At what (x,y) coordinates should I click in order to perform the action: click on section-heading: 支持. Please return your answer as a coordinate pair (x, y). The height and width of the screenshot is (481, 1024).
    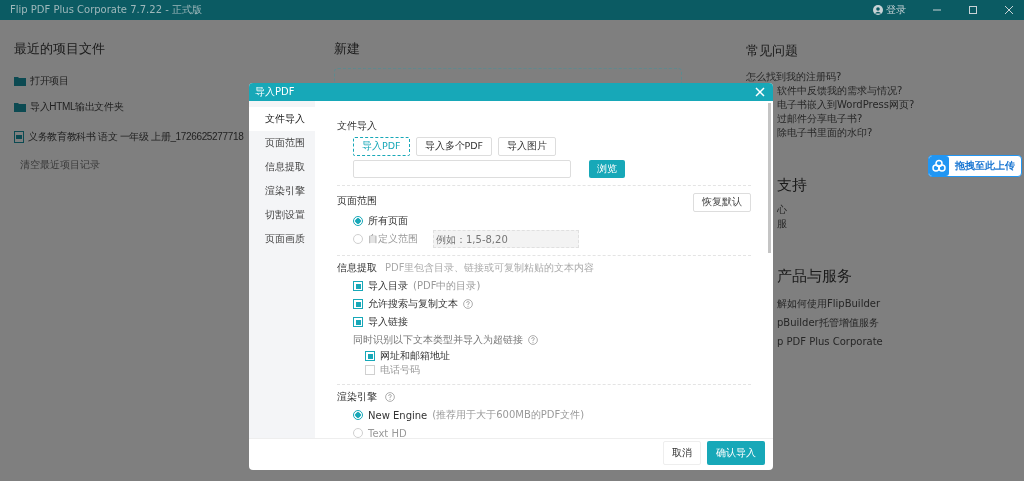
    Looking at the image, I should click on (791, 185).